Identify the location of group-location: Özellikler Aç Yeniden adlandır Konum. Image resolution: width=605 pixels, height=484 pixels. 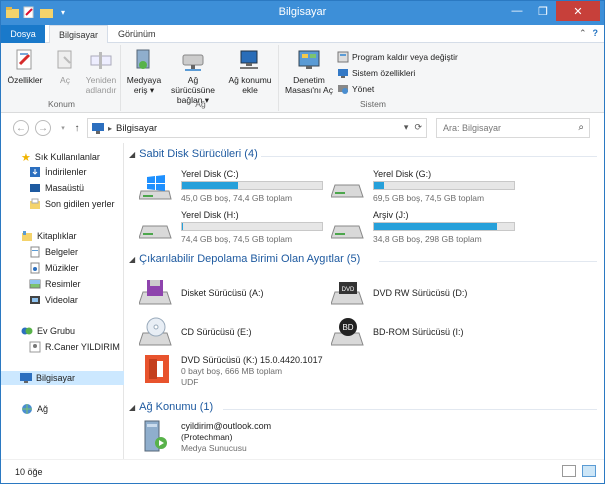
(62, 78).